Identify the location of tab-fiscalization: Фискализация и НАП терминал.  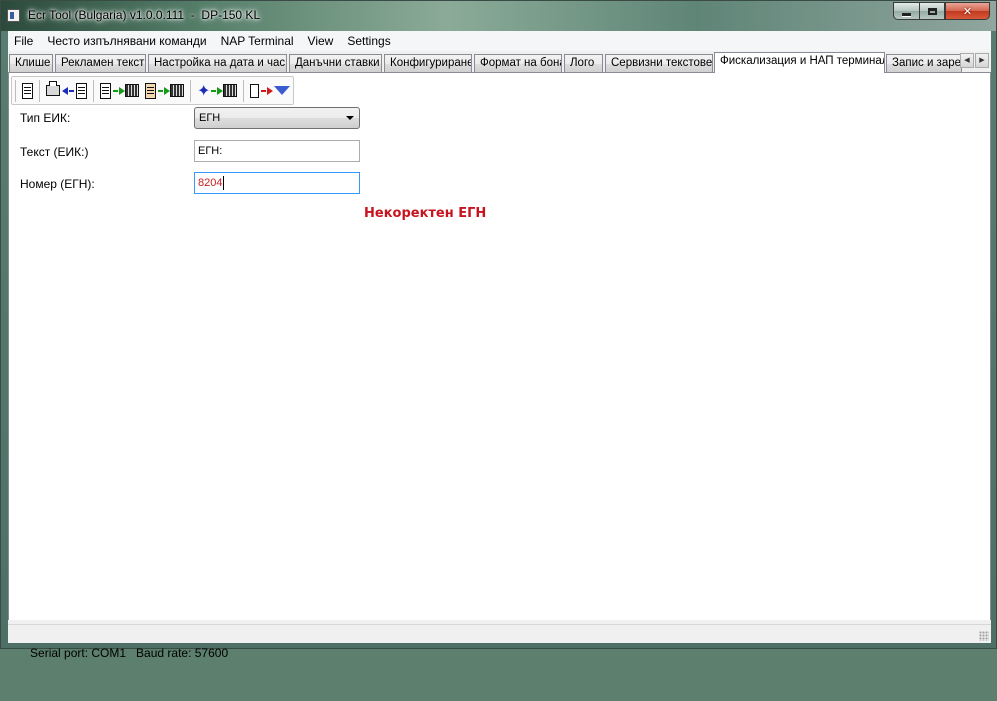
(799, 62).